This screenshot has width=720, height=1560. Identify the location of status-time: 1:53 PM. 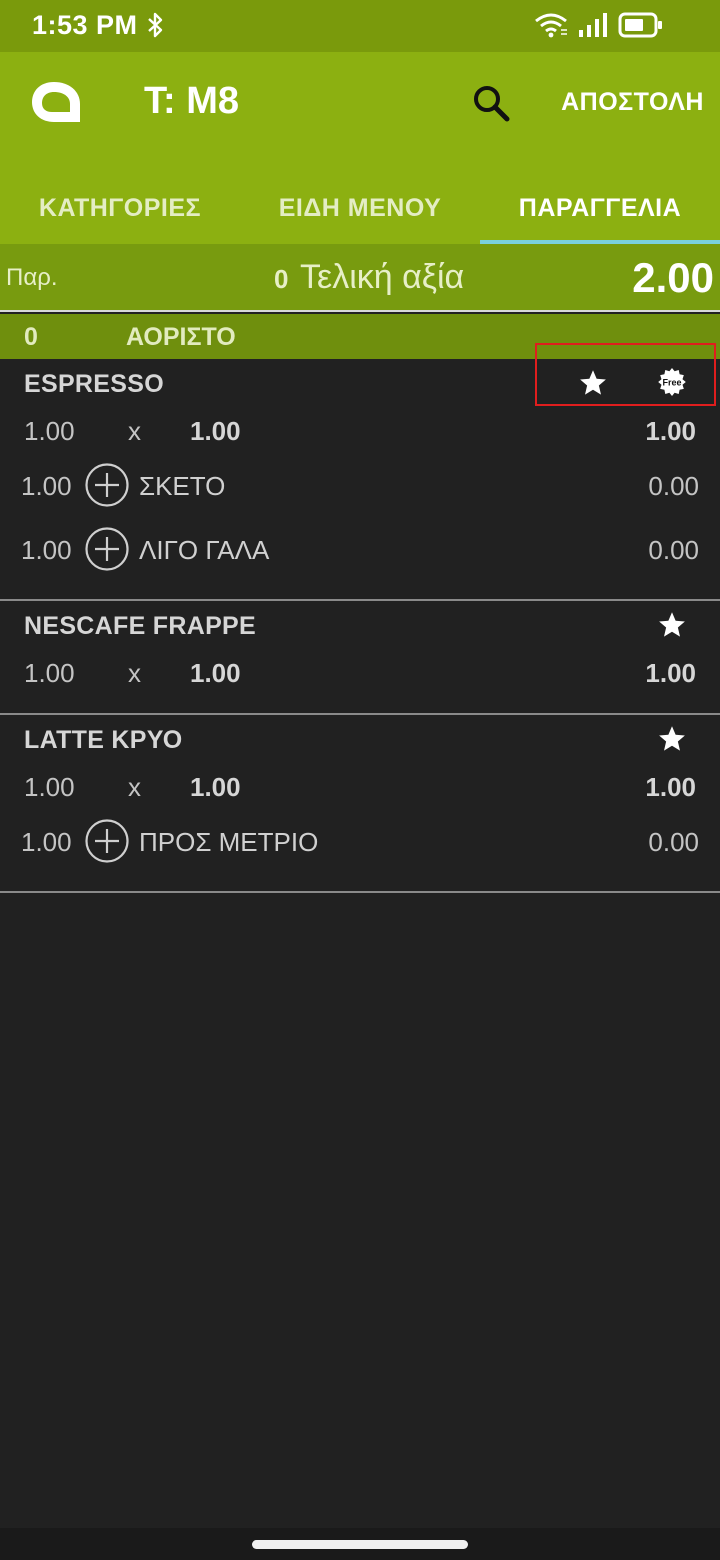
(85, 25).